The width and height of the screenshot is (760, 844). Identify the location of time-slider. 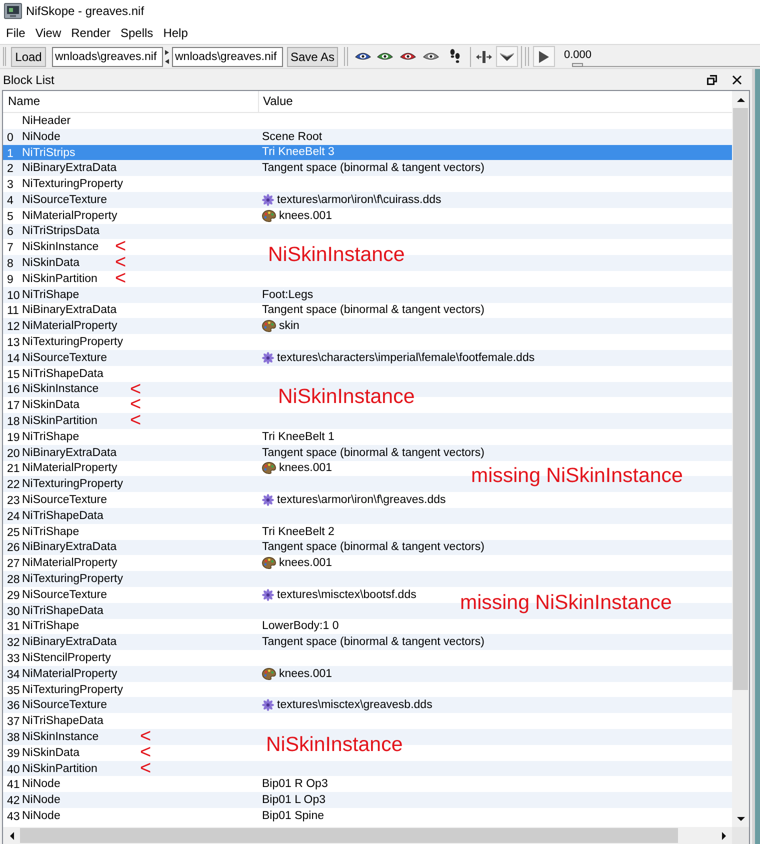
(666, 65).